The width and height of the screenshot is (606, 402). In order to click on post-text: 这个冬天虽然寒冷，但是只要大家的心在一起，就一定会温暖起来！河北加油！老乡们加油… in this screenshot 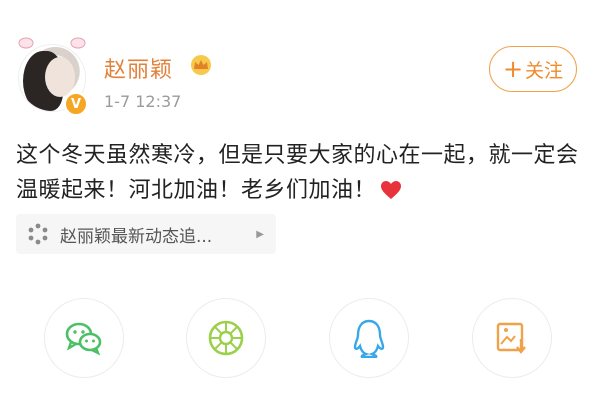, I will do `click(297, 173)`.